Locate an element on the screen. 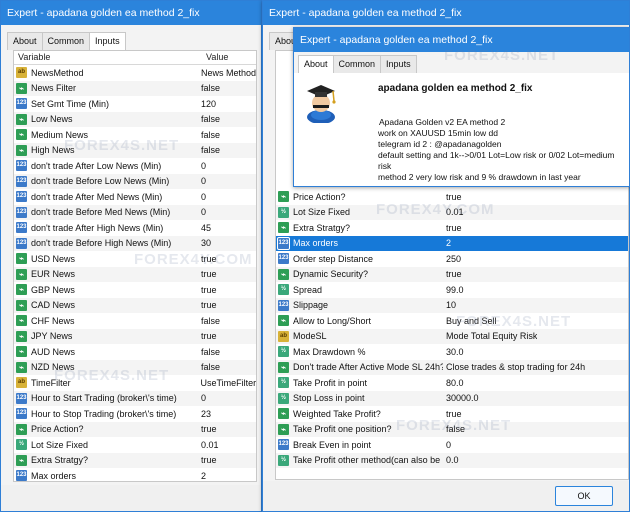 The height and width of the screenshot is (512, 630). table-row: 123 Slippage 10 is located at coordinates (452, 305).